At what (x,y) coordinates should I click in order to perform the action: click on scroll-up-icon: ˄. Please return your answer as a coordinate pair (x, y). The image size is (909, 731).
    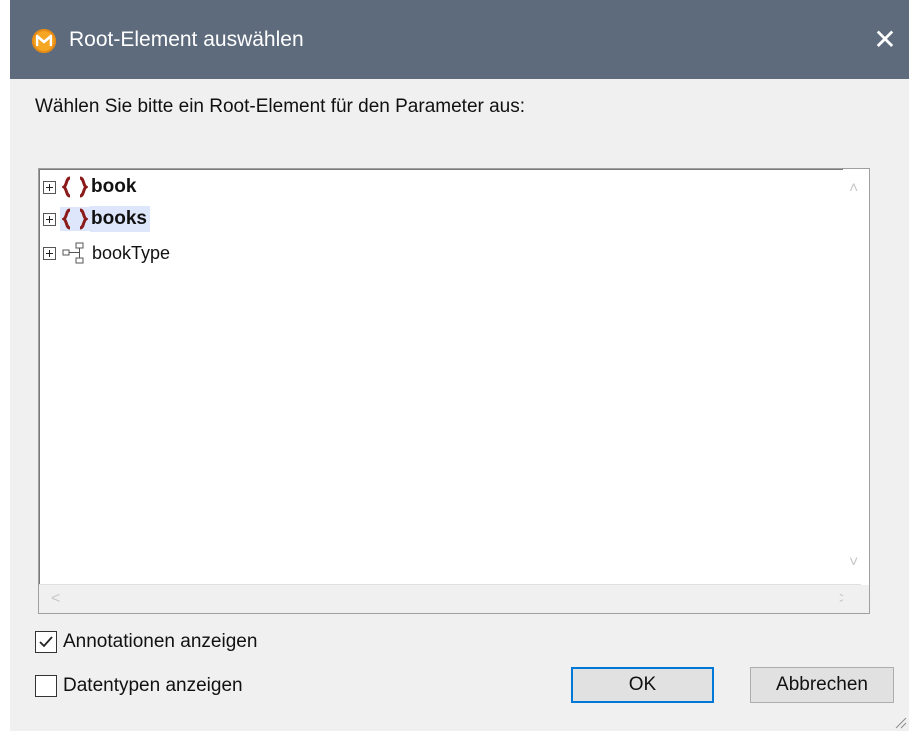
    Looking at the image, I should click on (853, 189).